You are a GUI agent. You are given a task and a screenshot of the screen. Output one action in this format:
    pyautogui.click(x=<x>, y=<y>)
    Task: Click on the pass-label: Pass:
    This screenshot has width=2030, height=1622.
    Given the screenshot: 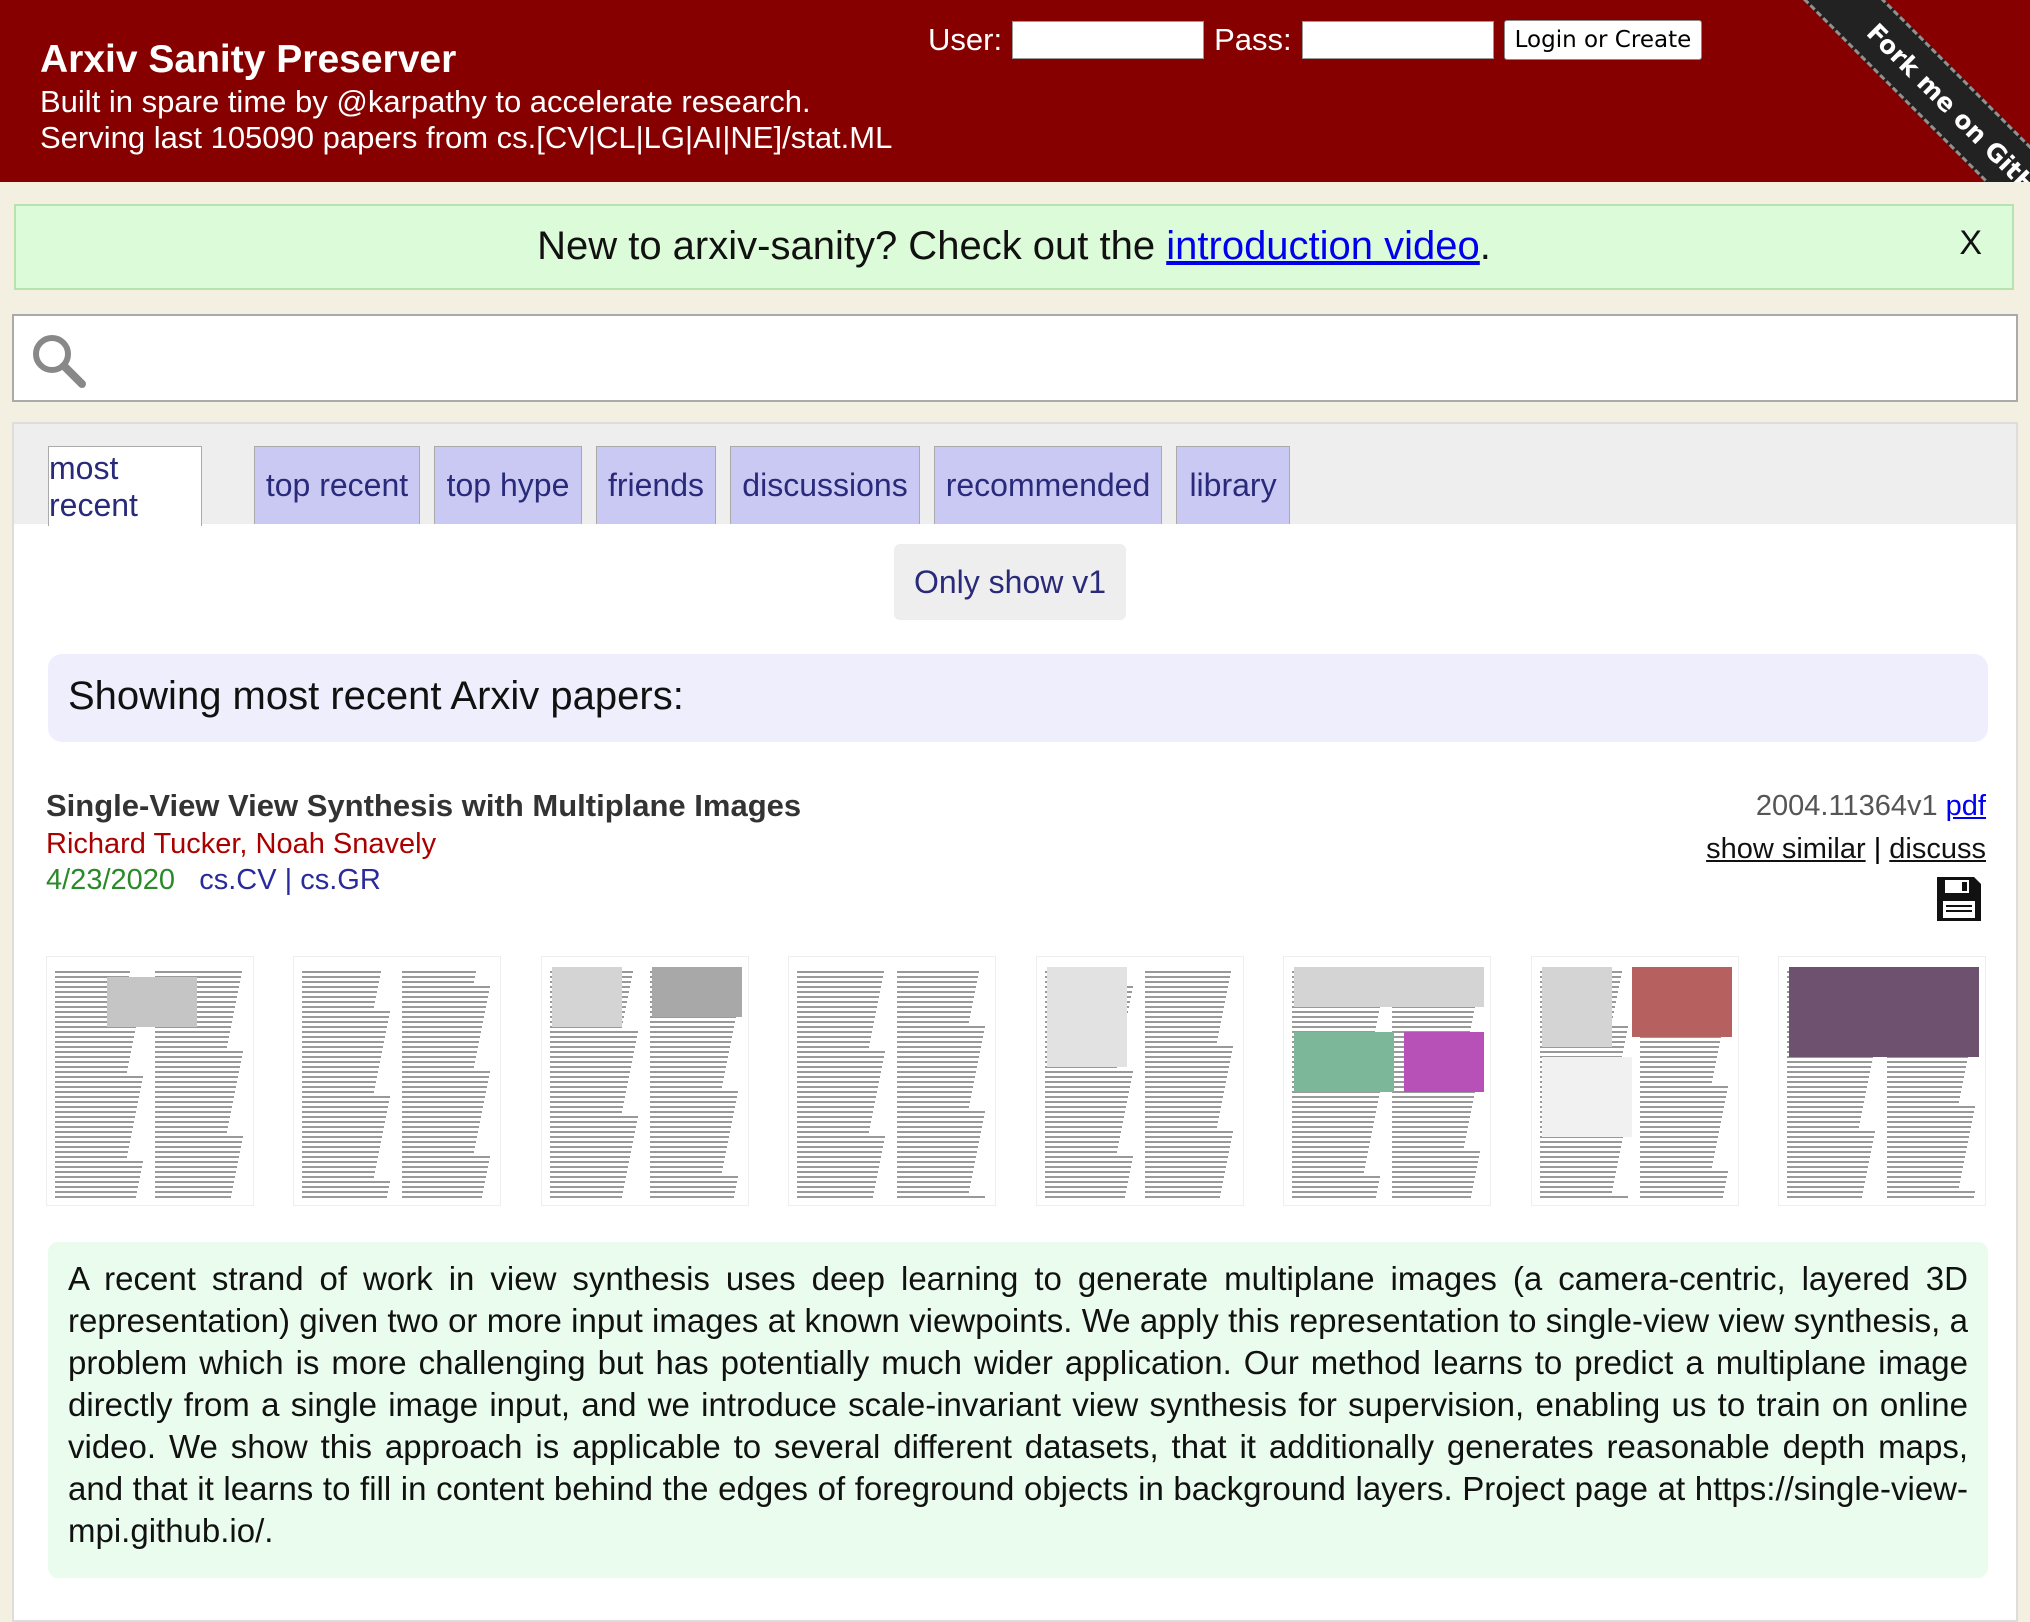 What is the action you would take?
    pyautogui.click(x=1253, y=39)
    